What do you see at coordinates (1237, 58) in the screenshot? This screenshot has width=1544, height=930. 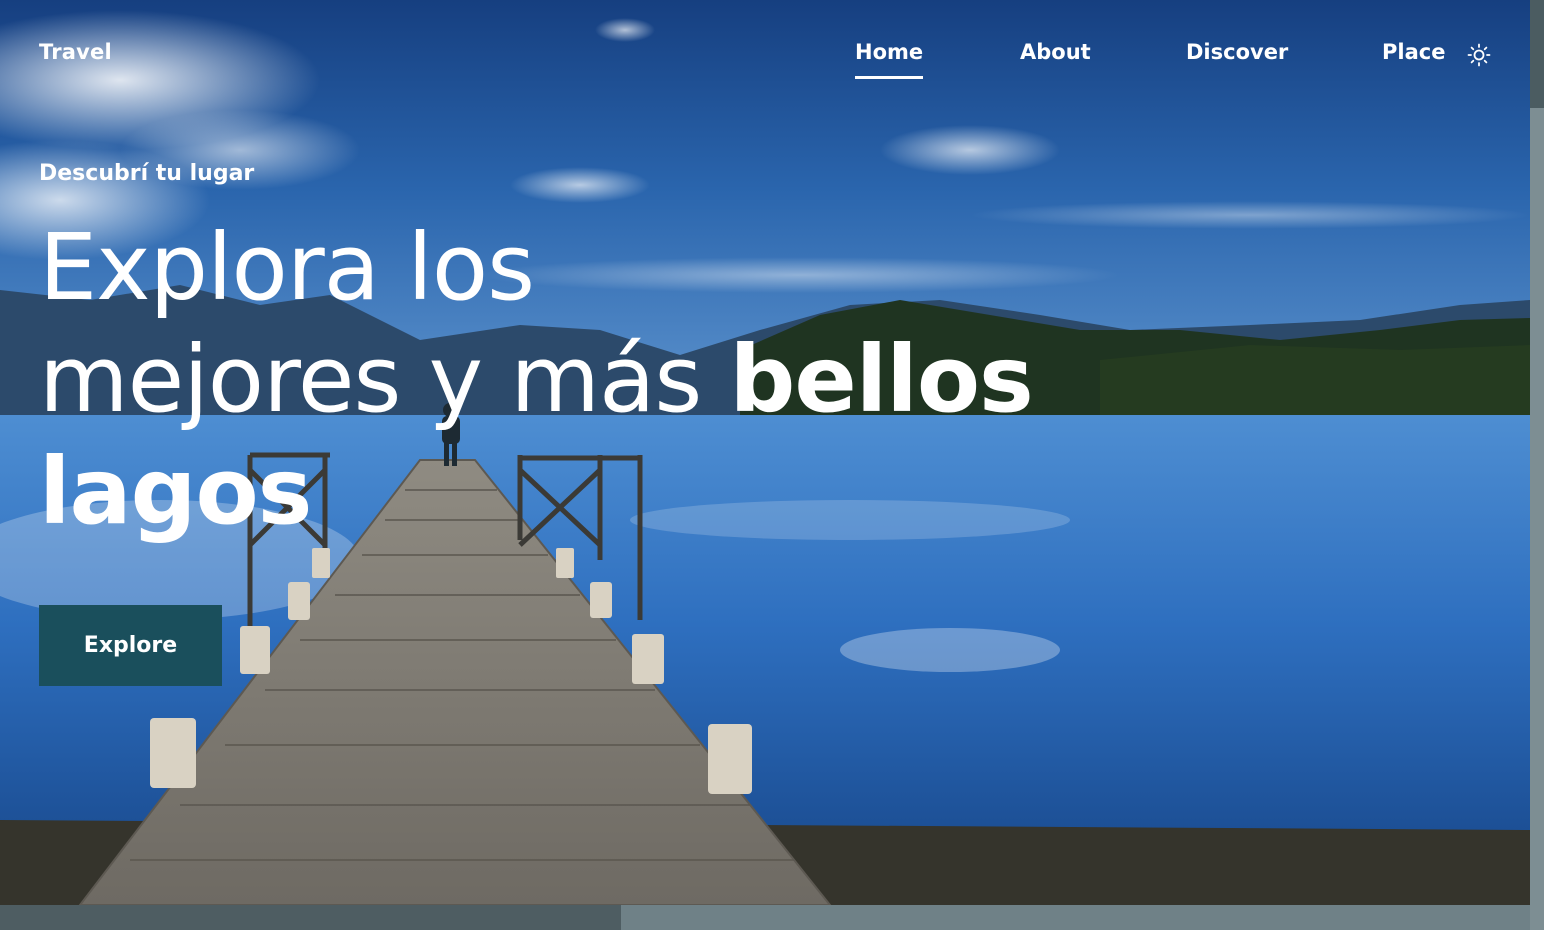 I see `nav-discover-link: Discover` at bounding box center [1237, 58].